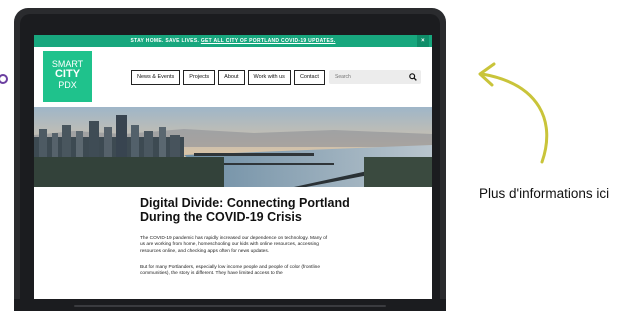  I want to click on search-icon, so click(413, 77).